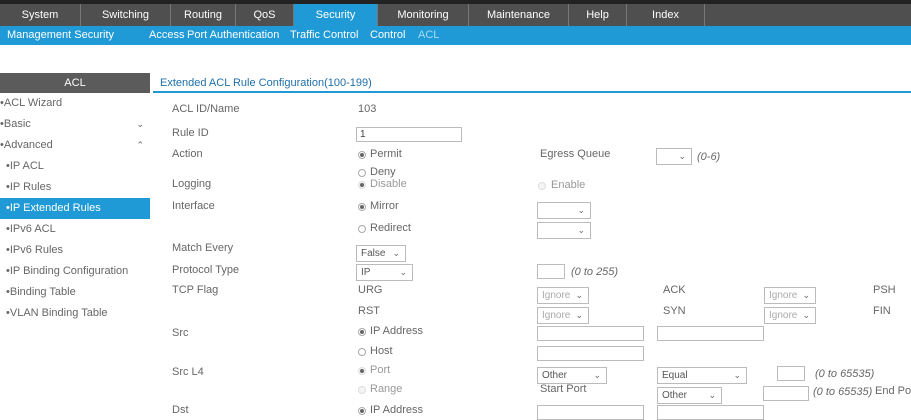 The image size is (911, 420). I want to click on src-port-hint: (0 to 65535), so click(845, 374).